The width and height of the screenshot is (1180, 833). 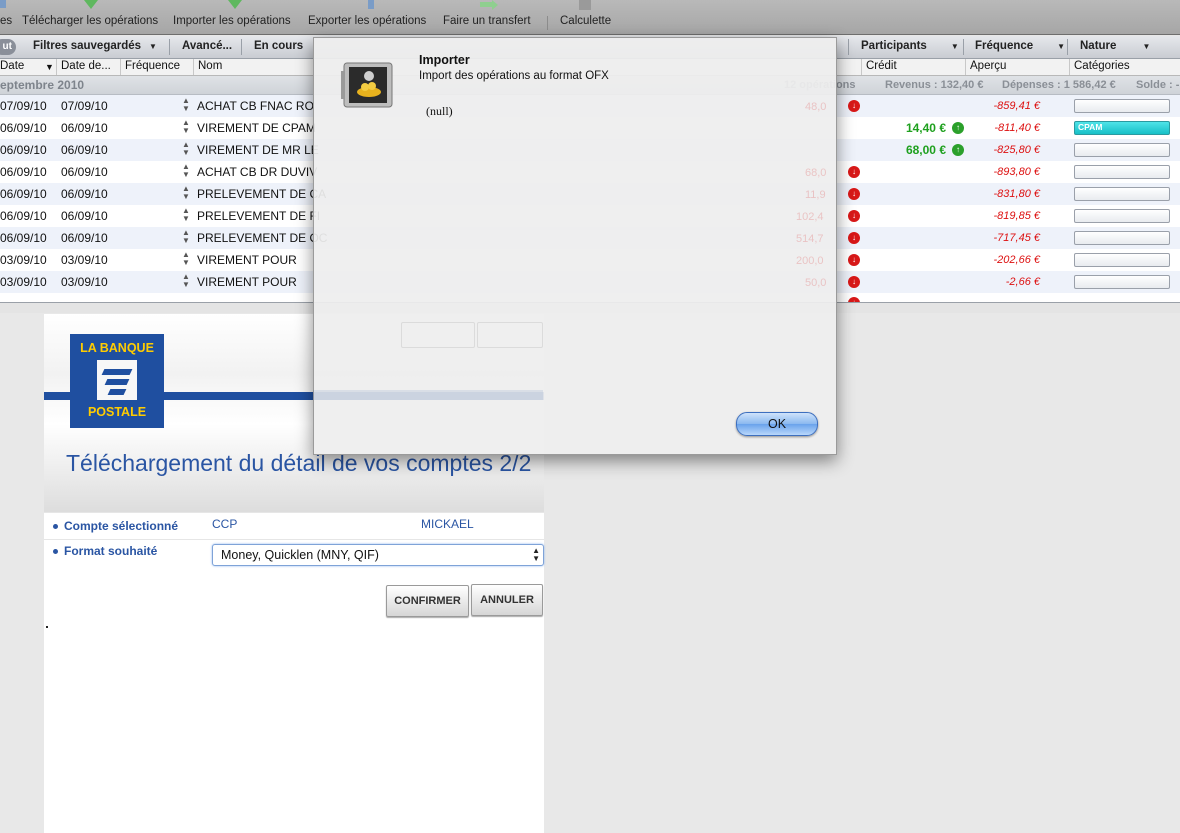 What do you see at coordinates (152, 66) in the screenshot?
I see `column-frequency: Fréquence` at bounding box center [152, 66].